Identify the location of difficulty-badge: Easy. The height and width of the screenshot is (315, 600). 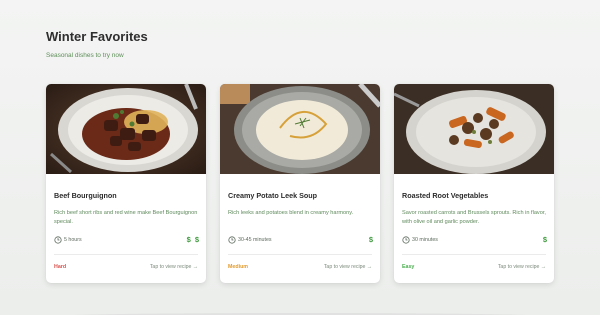
(408, 267).